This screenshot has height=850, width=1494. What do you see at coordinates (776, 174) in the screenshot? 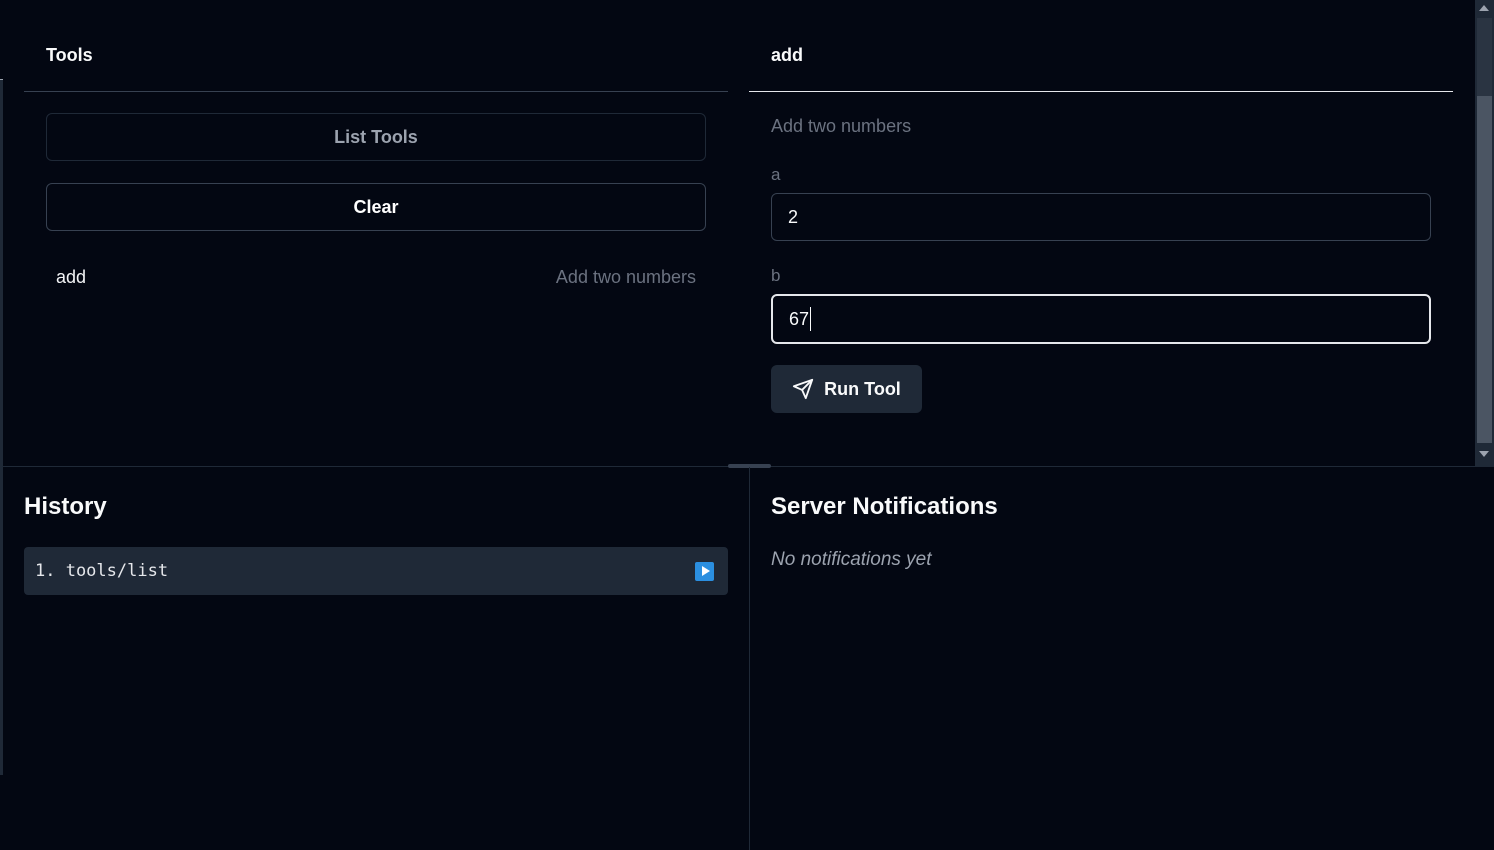
I see `param-a-label: a` at bounding box center [776, 174].